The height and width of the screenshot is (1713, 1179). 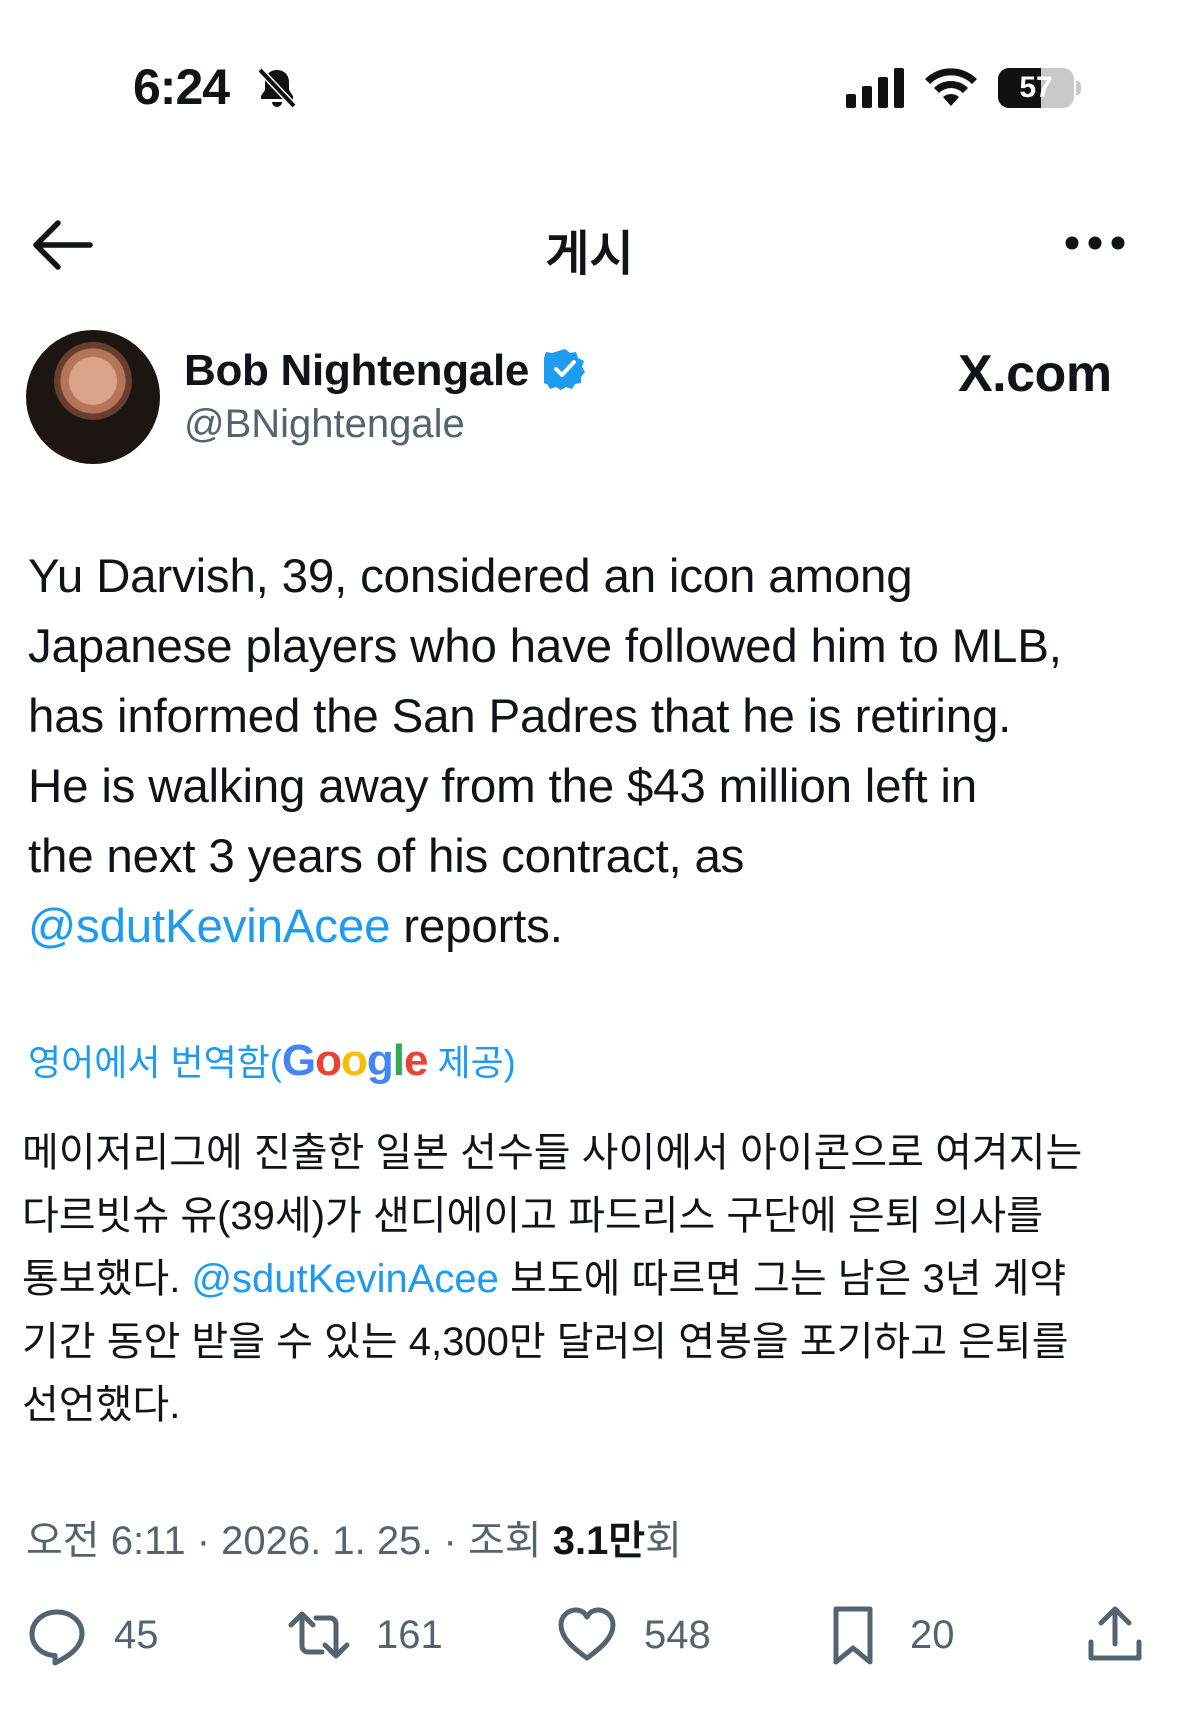 What do you see at coordinates (101, 1405) in the screenshot?
I see `translated-line: 선언했다.` at bounding box center [101, 1405].